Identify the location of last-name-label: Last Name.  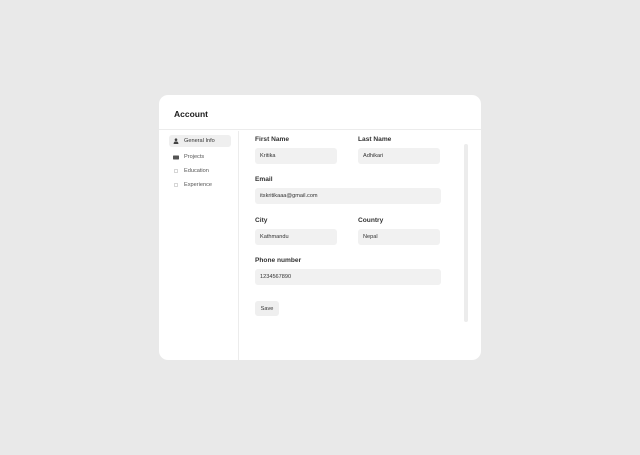
(375, 139).